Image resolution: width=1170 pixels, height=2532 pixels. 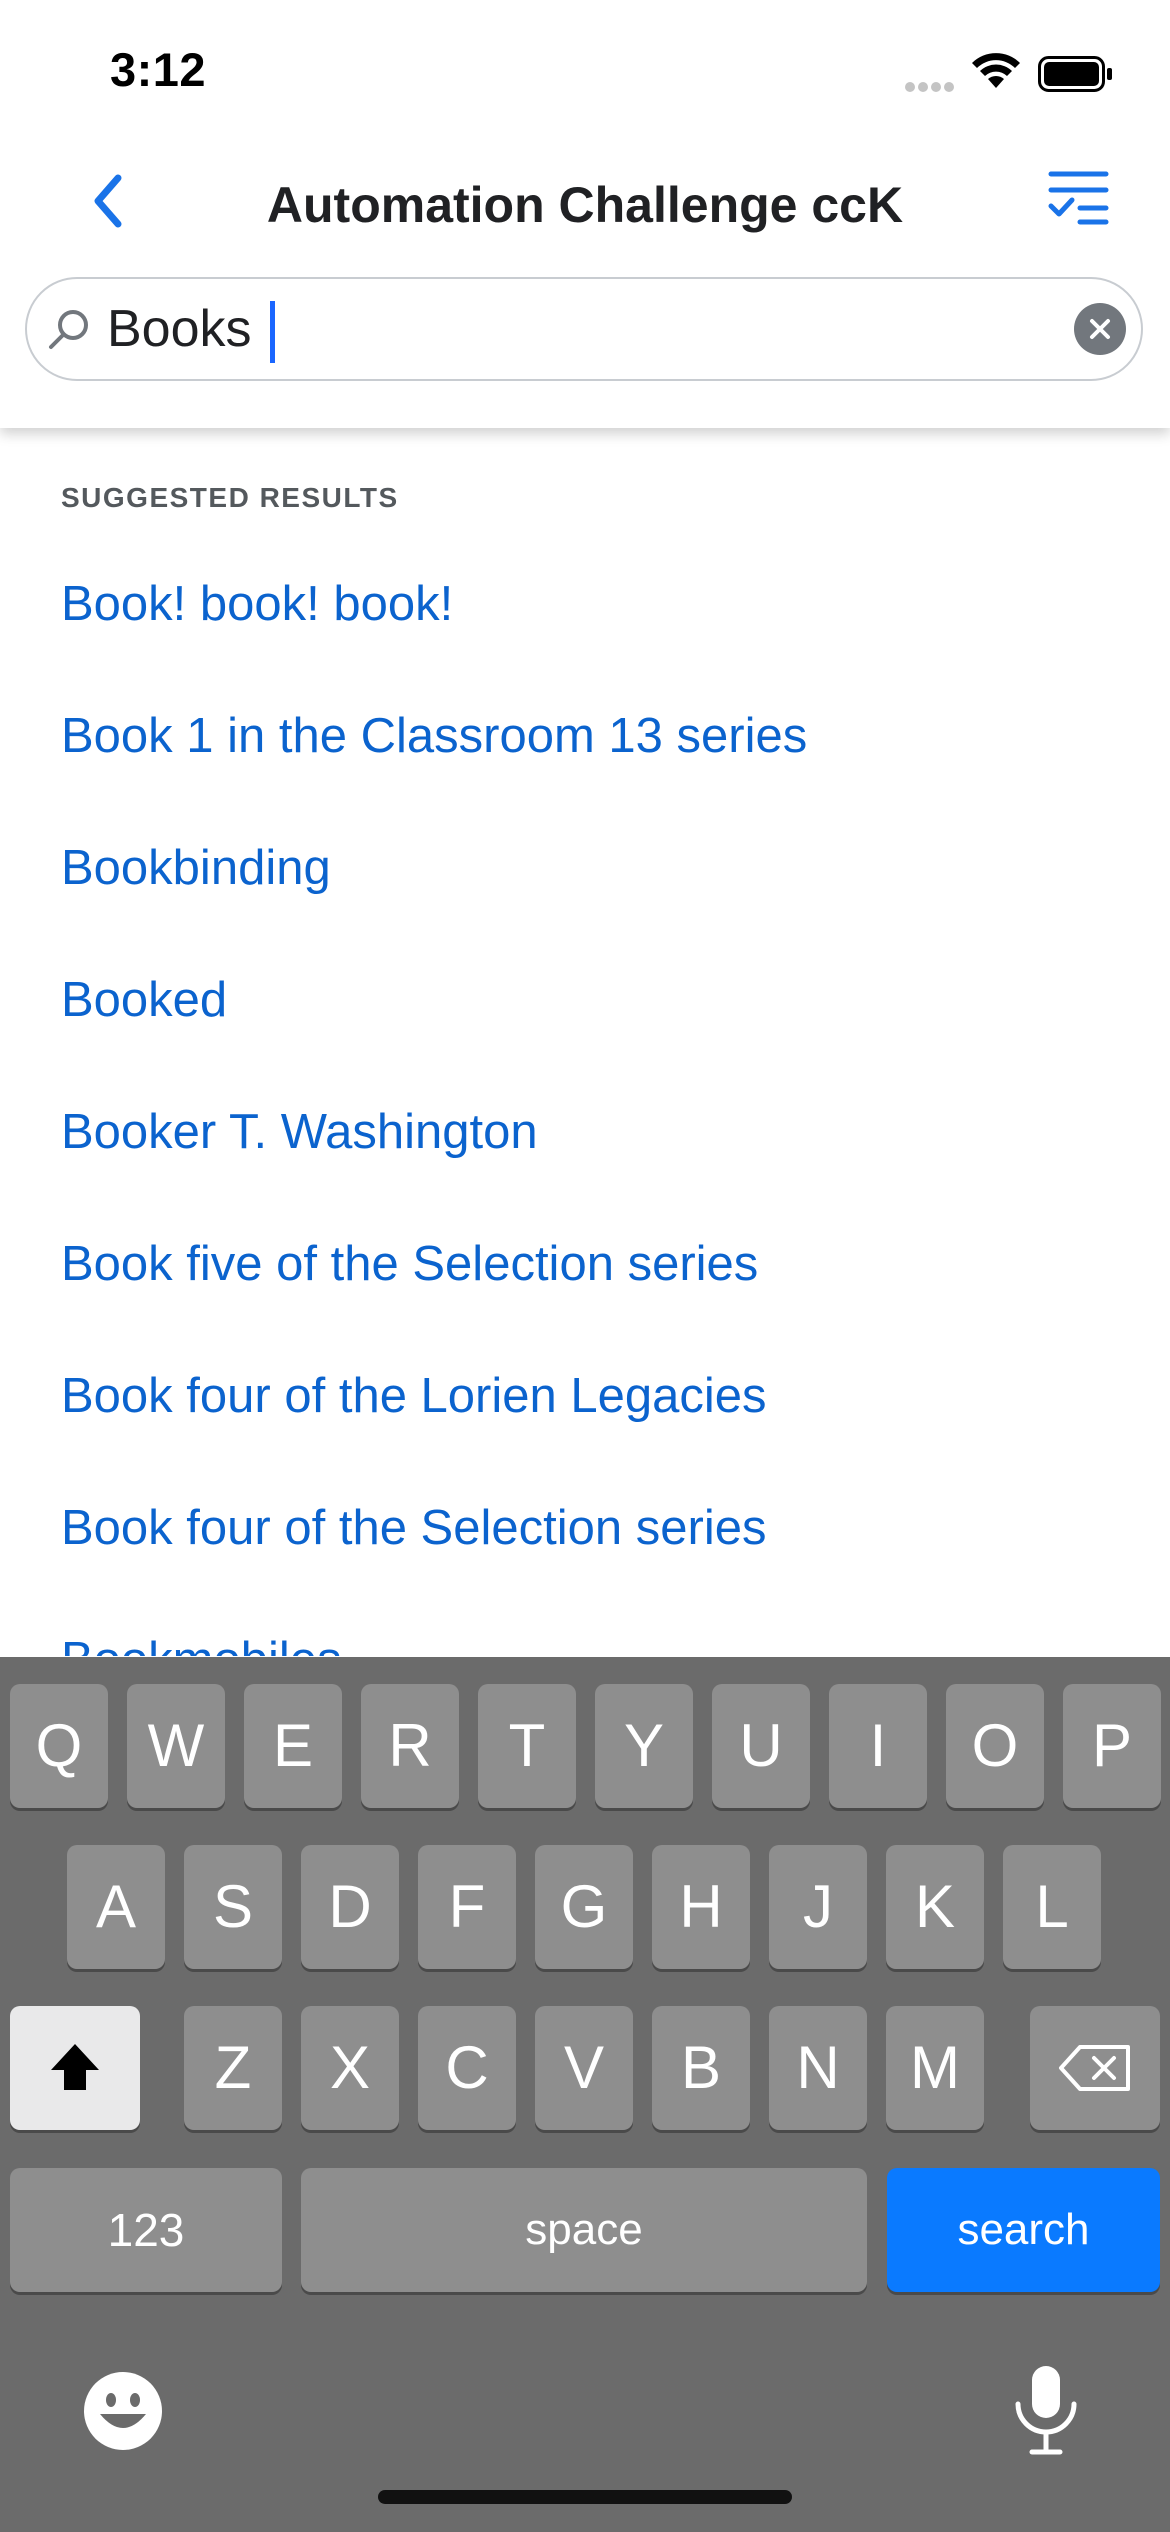 I want to click on space-key: space, so click(x=584, y=2230).